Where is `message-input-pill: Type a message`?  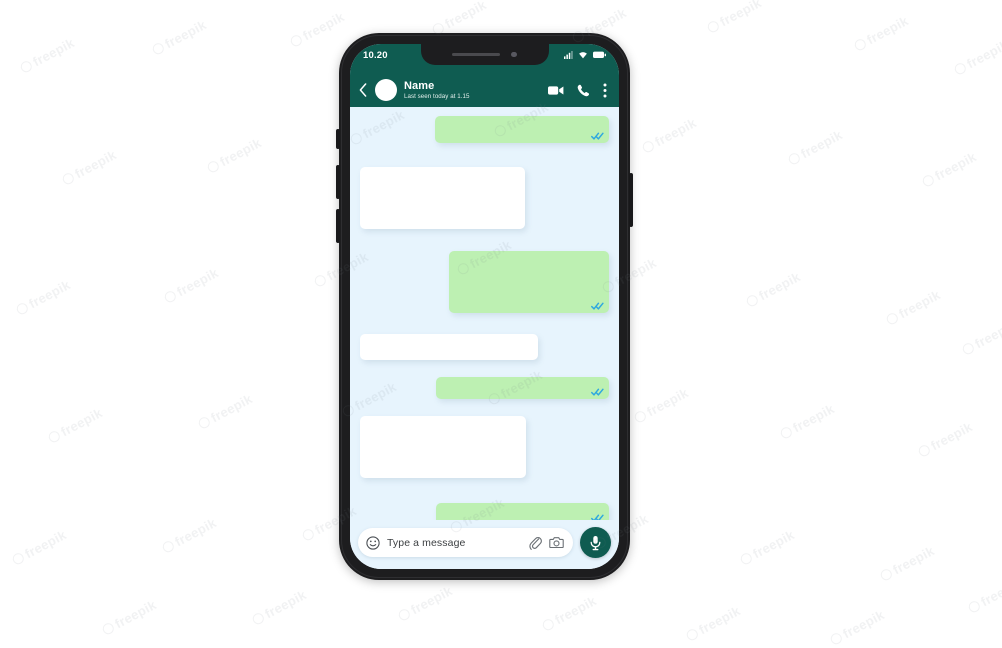 message-input-pill: Type a message is located at coordinates (465, 542).